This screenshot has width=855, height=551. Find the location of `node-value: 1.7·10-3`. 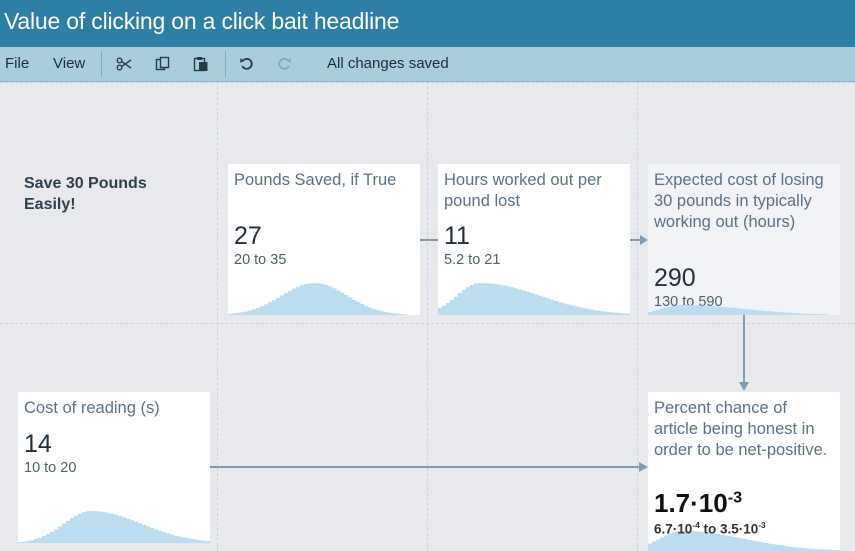

node-value: 1.7·10-3 is located at coordinates (698, 503).